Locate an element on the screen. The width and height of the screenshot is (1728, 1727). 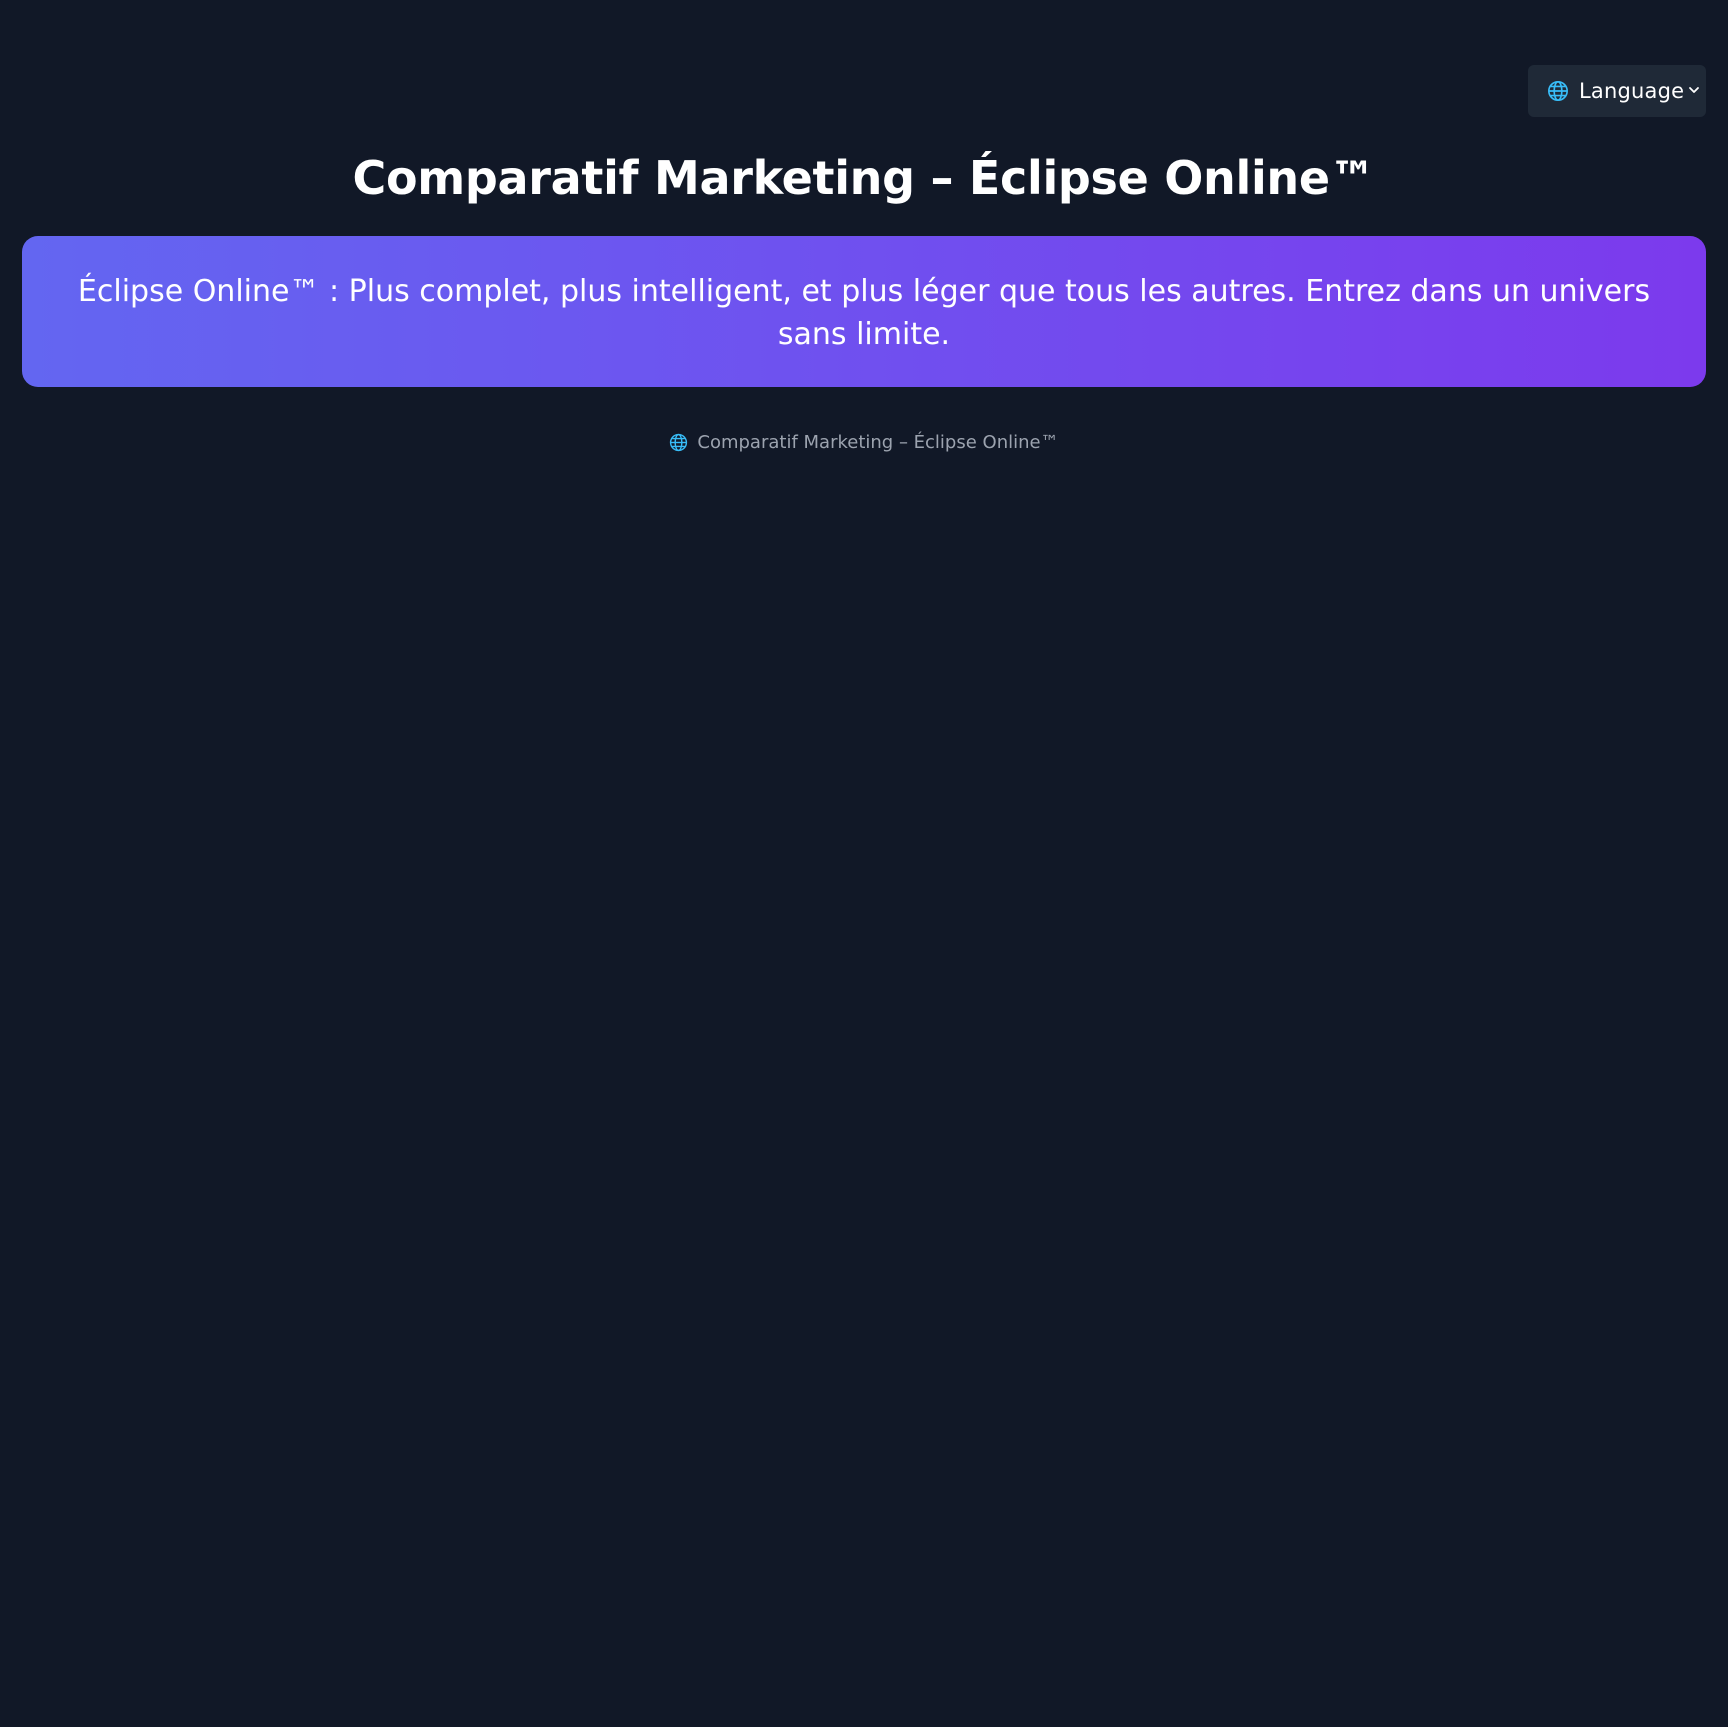
footer: Comparatif Marketing – Éclipse Online™ is located at coordinates (864, 442).